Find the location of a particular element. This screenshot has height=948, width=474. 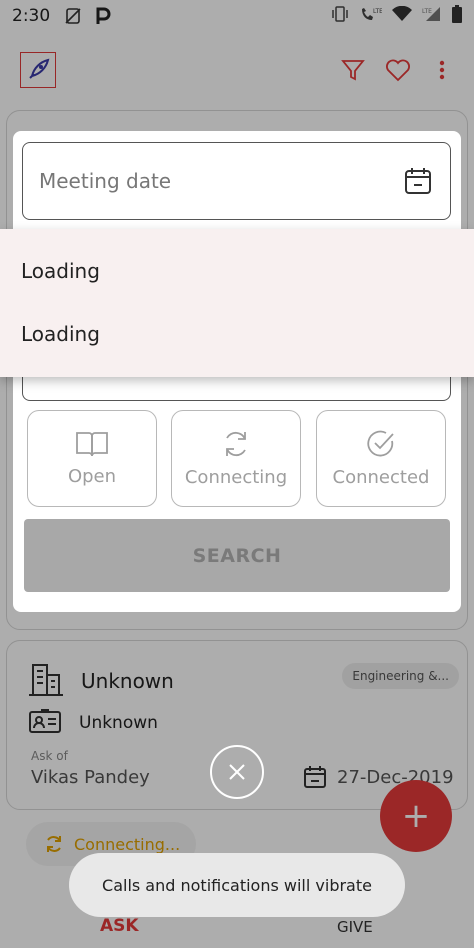

close-dialog-button is located at coordinates (237, 772).